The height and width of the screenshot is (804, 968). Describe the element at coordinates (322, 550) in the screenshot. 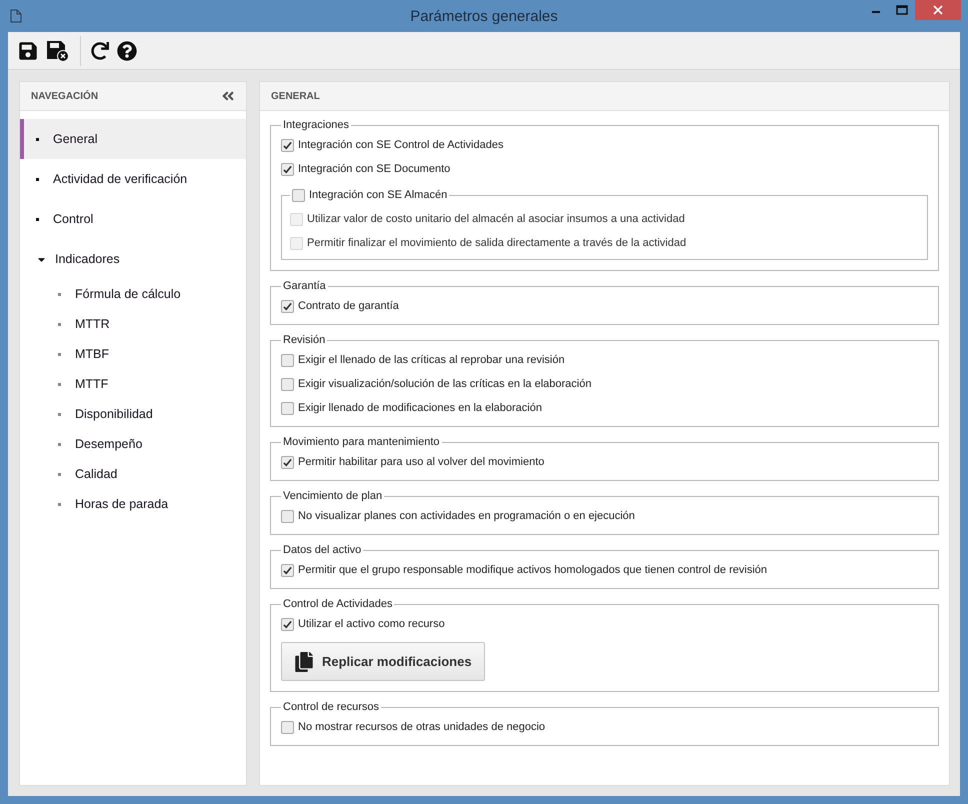

I see `fieldset-legend: Datos del activo` at that location.